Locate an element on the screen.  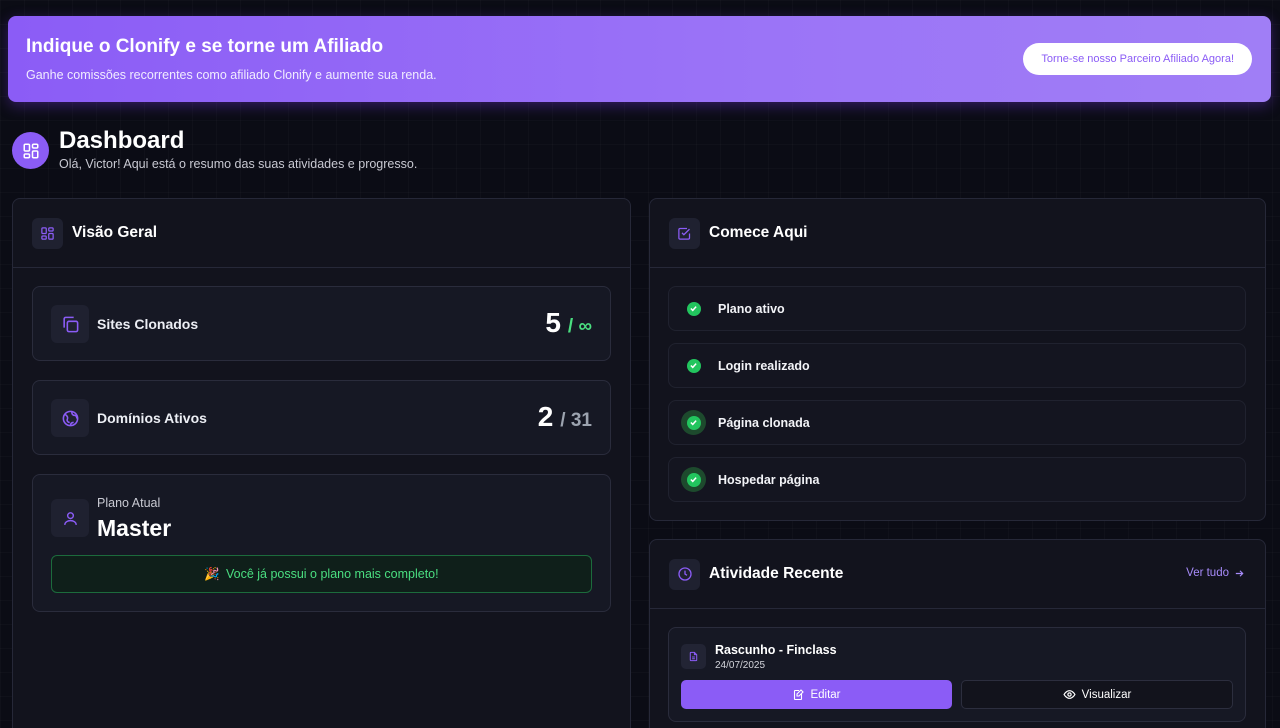
sites-cloned-stat: Sites Clonados 5 / ∞ is located at coordinates (321, 323).